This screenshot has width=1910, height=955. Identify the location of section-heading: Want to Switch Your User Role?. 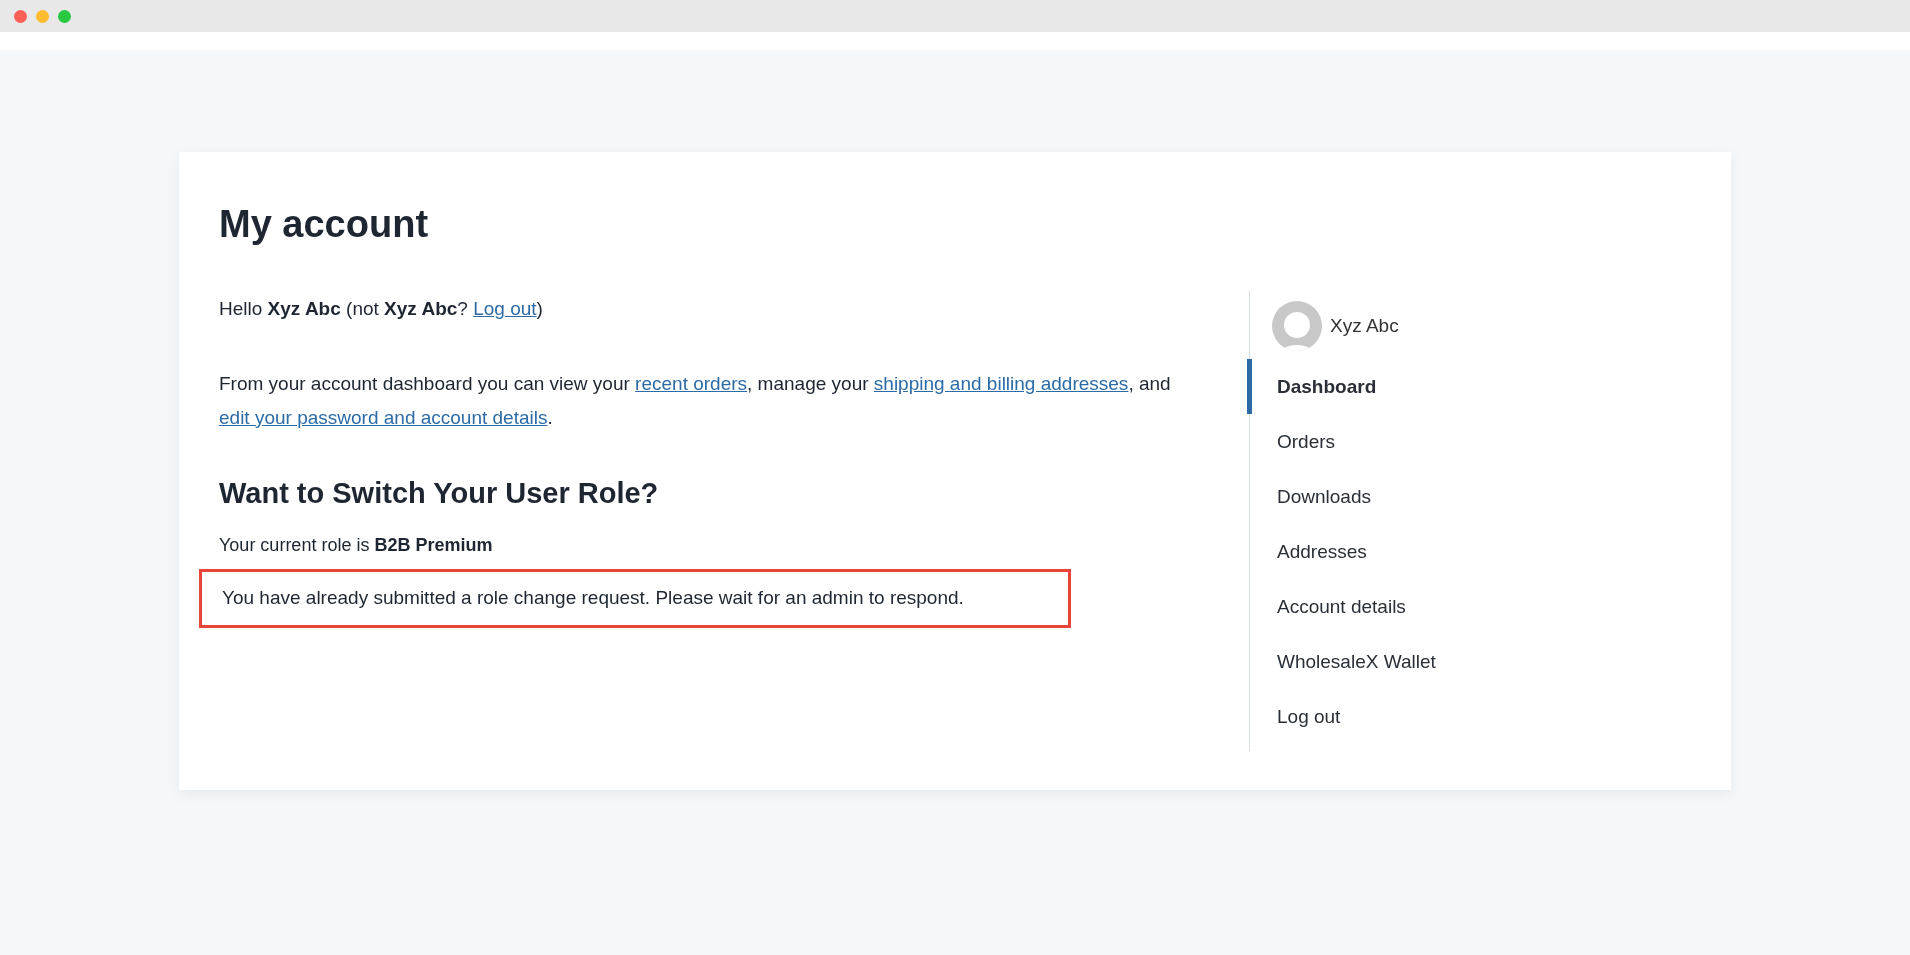
(439, 493).